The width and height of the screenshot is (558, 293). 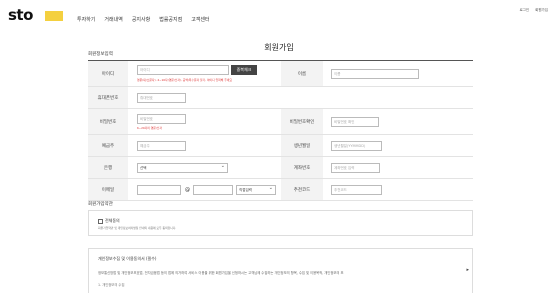 What do you see at coordinates (108, 145) in the screenshot?
I see `depositor-label: 예금주` at bounding box center [108, 145].